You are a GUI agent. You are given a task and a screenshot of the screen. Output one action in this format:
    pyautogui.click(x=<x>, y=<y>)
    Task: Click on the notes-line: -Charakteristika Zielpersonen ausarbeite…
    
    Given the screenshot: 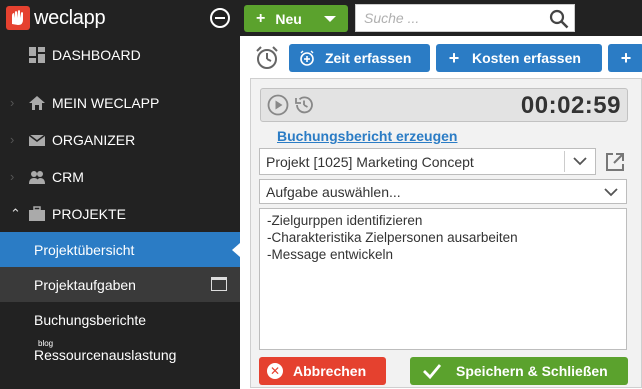 What is the action you would take?
    pyautogui.click(x=392, y=237)
    